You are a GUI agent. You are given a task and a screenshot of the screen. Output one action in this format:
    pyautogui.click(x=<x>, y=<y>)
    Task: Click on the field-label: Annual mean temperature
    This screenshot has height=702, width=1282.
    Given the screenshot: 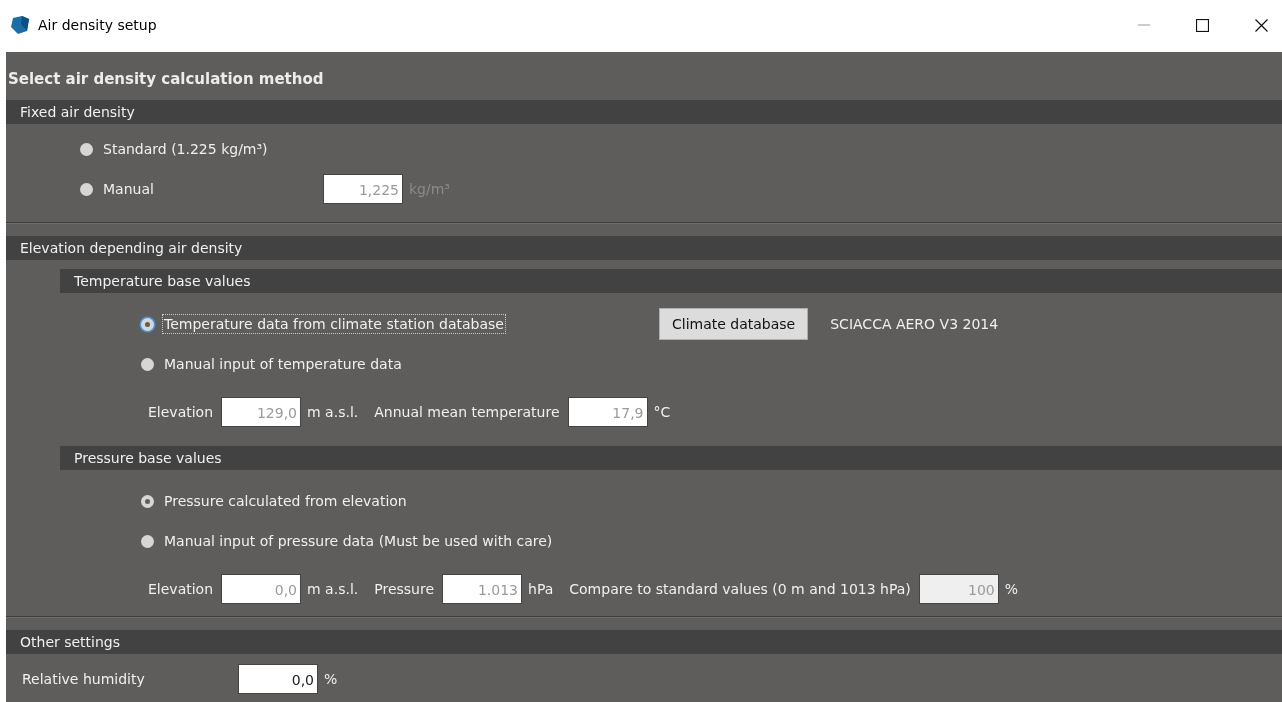 What is the action you would take?
    pyautogui.click(x=467, y=412)
    